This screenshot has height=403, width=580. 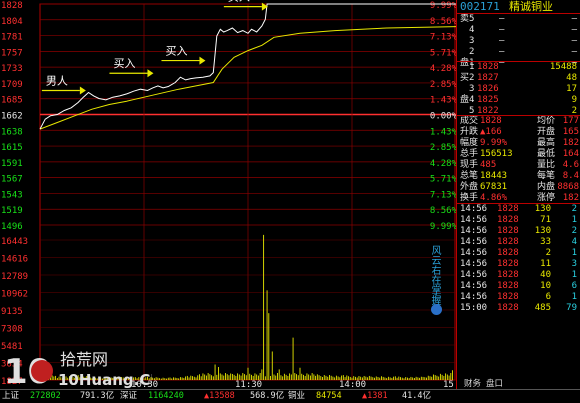 What do you see at coordinates (469, 121) in the screenshot?
I see `quote-key: 成交` at bounding box center [469, 121].